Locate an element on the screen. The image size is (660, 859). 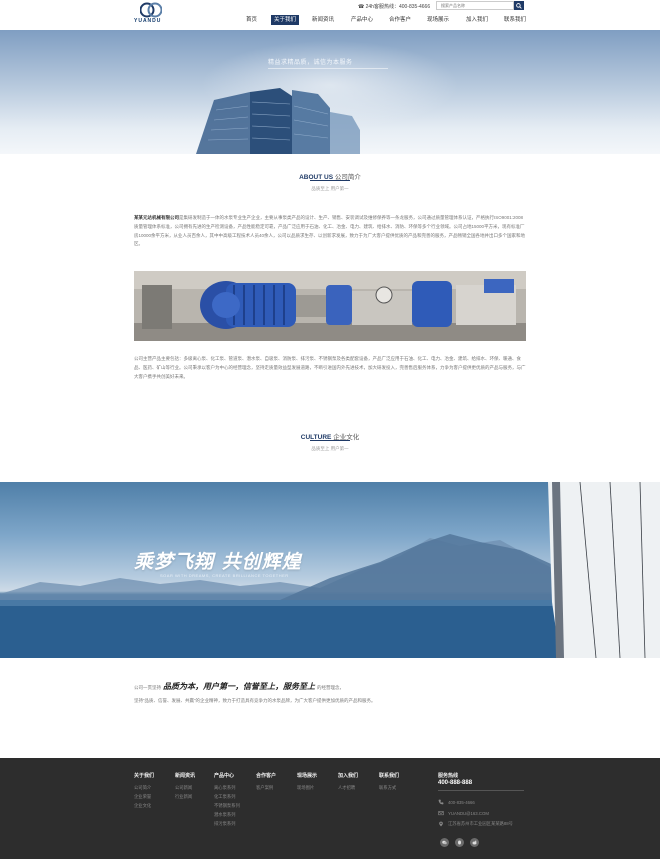
nav-contact: 联系我们 is located at coordinates (515, 20).